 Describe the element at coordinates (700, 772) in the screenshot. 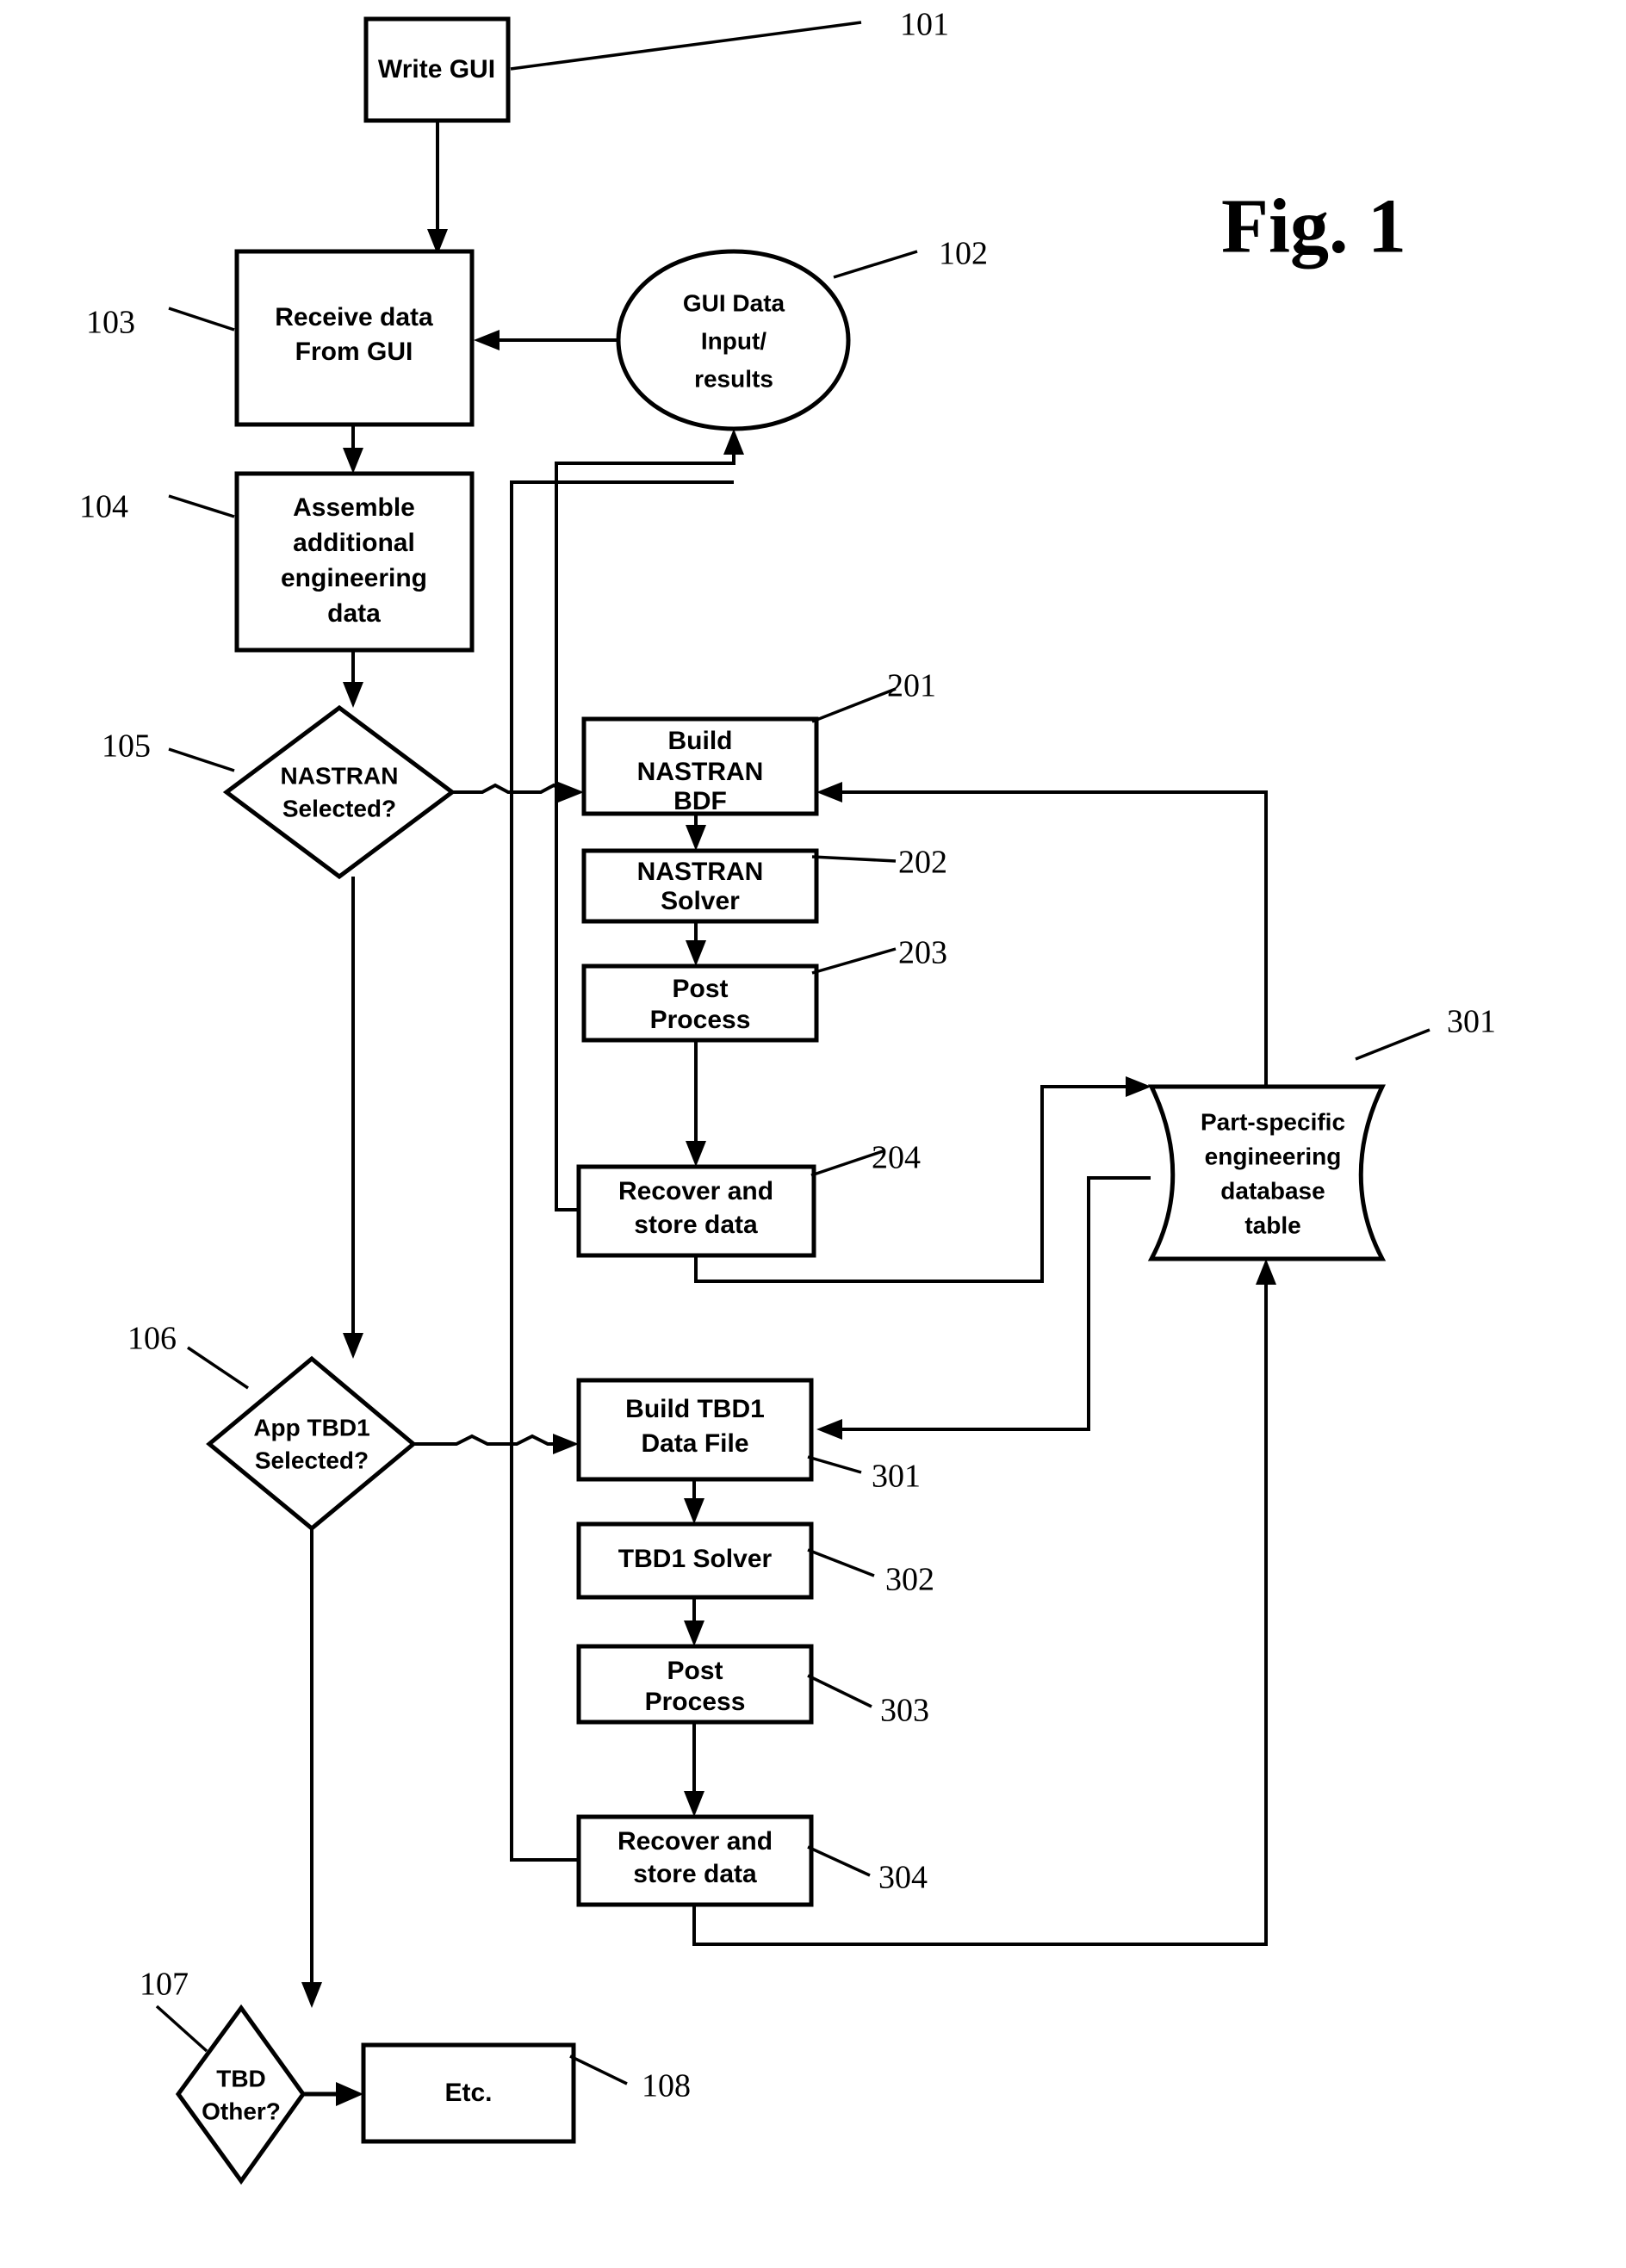

I see `node-build-nastran-label-2: NASTRAN` at that location.